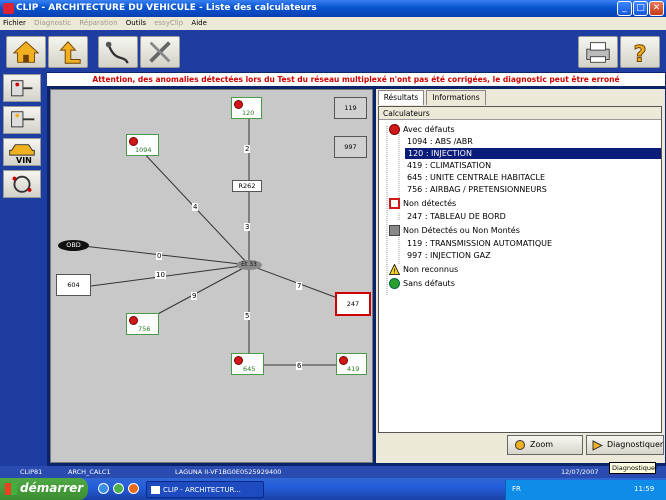  What do you see at coordinates (430, 269) in the screenshot?
I see `tree-group-unknown: Non reconnus` at bounding box center [430, 269].